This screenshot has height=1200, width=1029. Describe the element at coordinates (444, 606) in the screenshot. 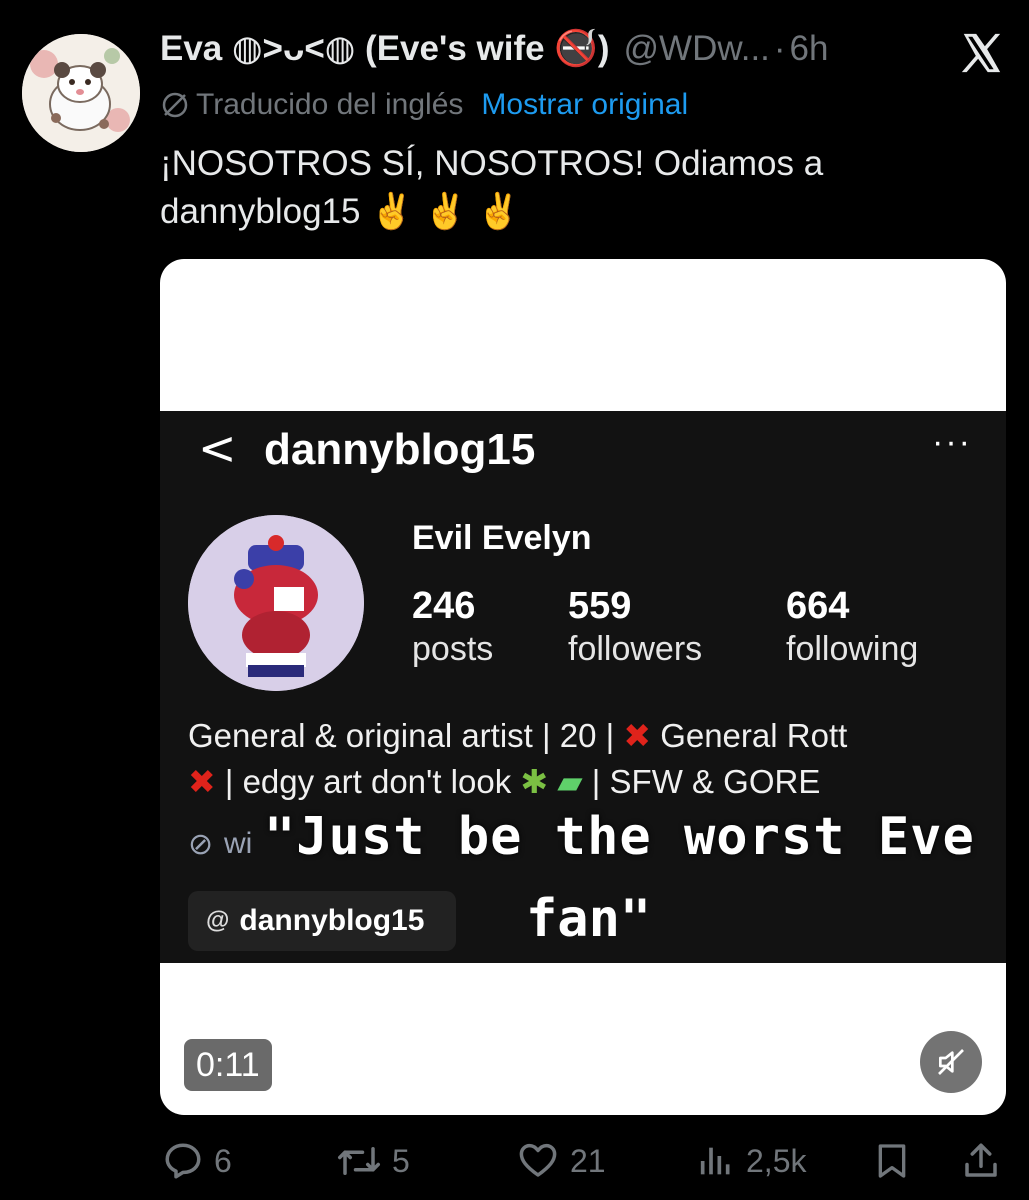

I see `stat-posts-number: 246` at that location.